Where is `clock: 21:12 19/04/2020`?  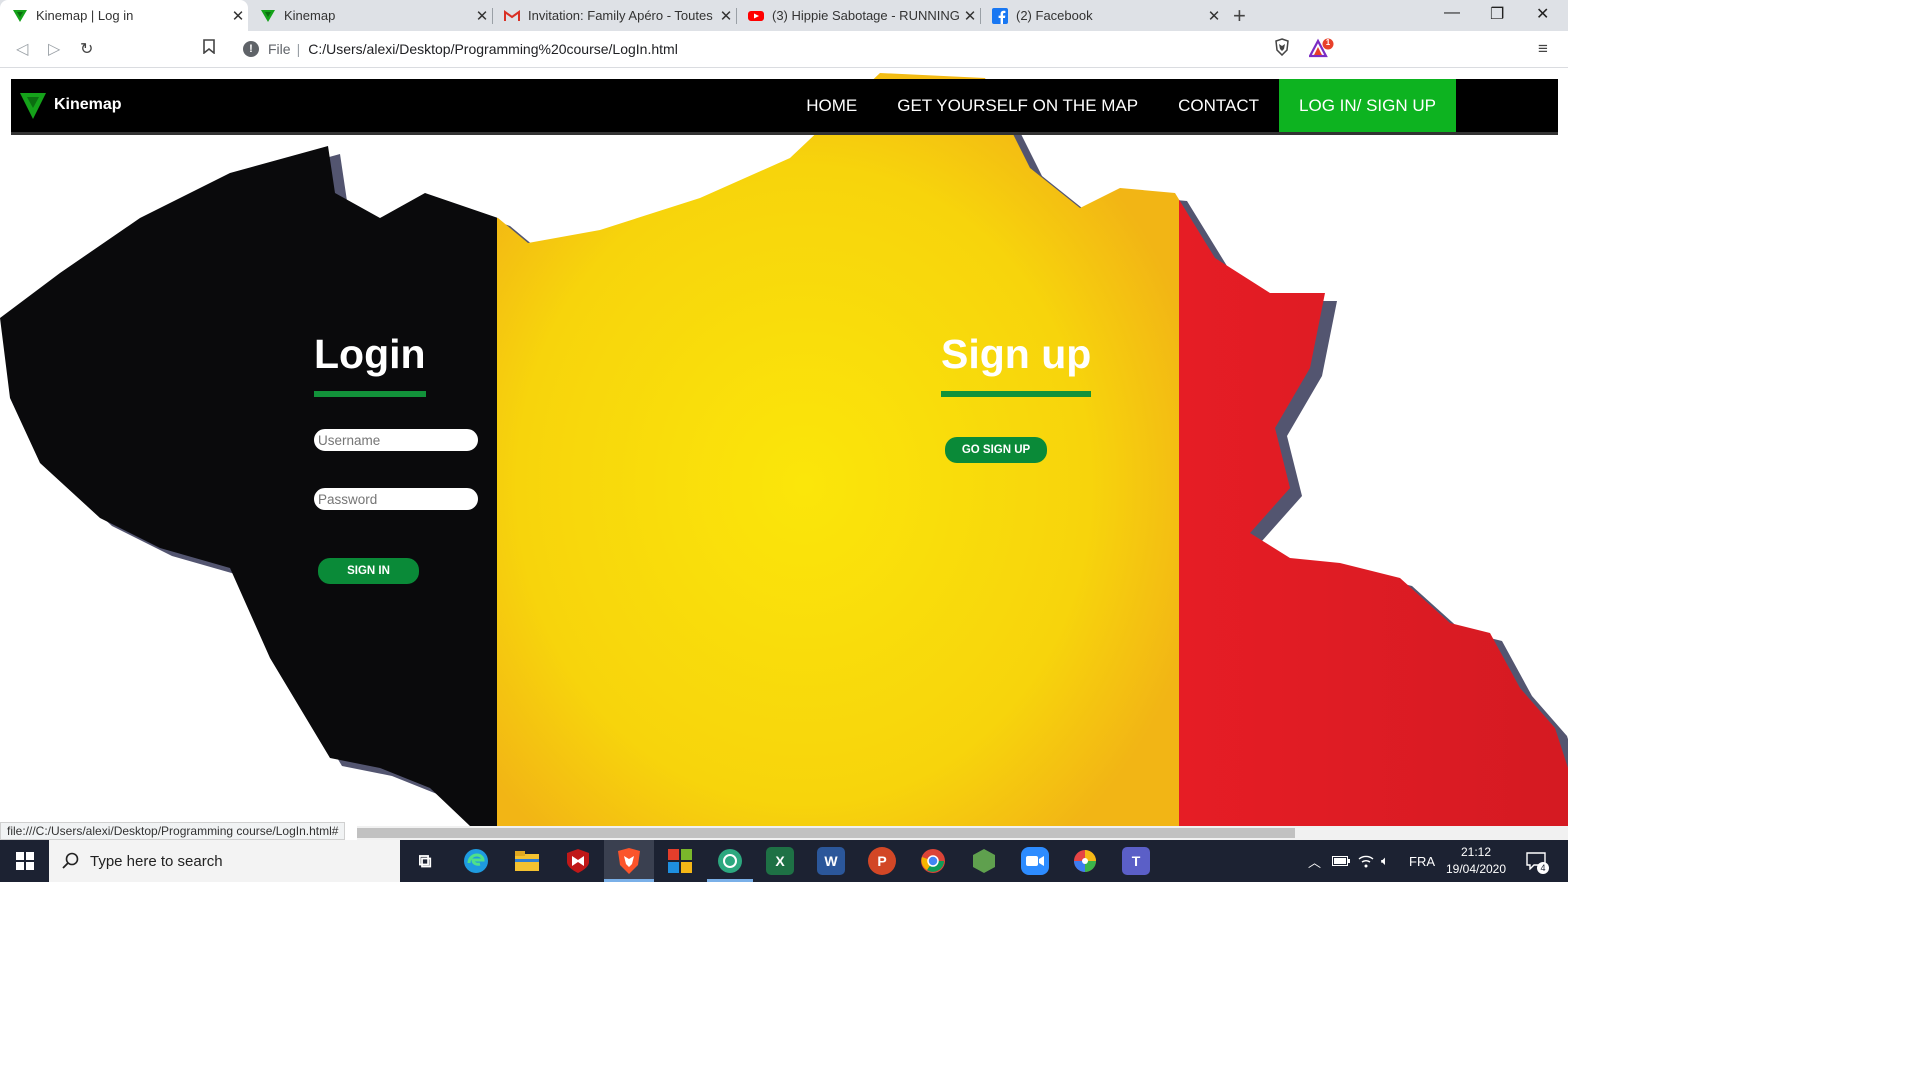 clock: 21:12 19/04/2020 is located at coordinates (1476, 861).